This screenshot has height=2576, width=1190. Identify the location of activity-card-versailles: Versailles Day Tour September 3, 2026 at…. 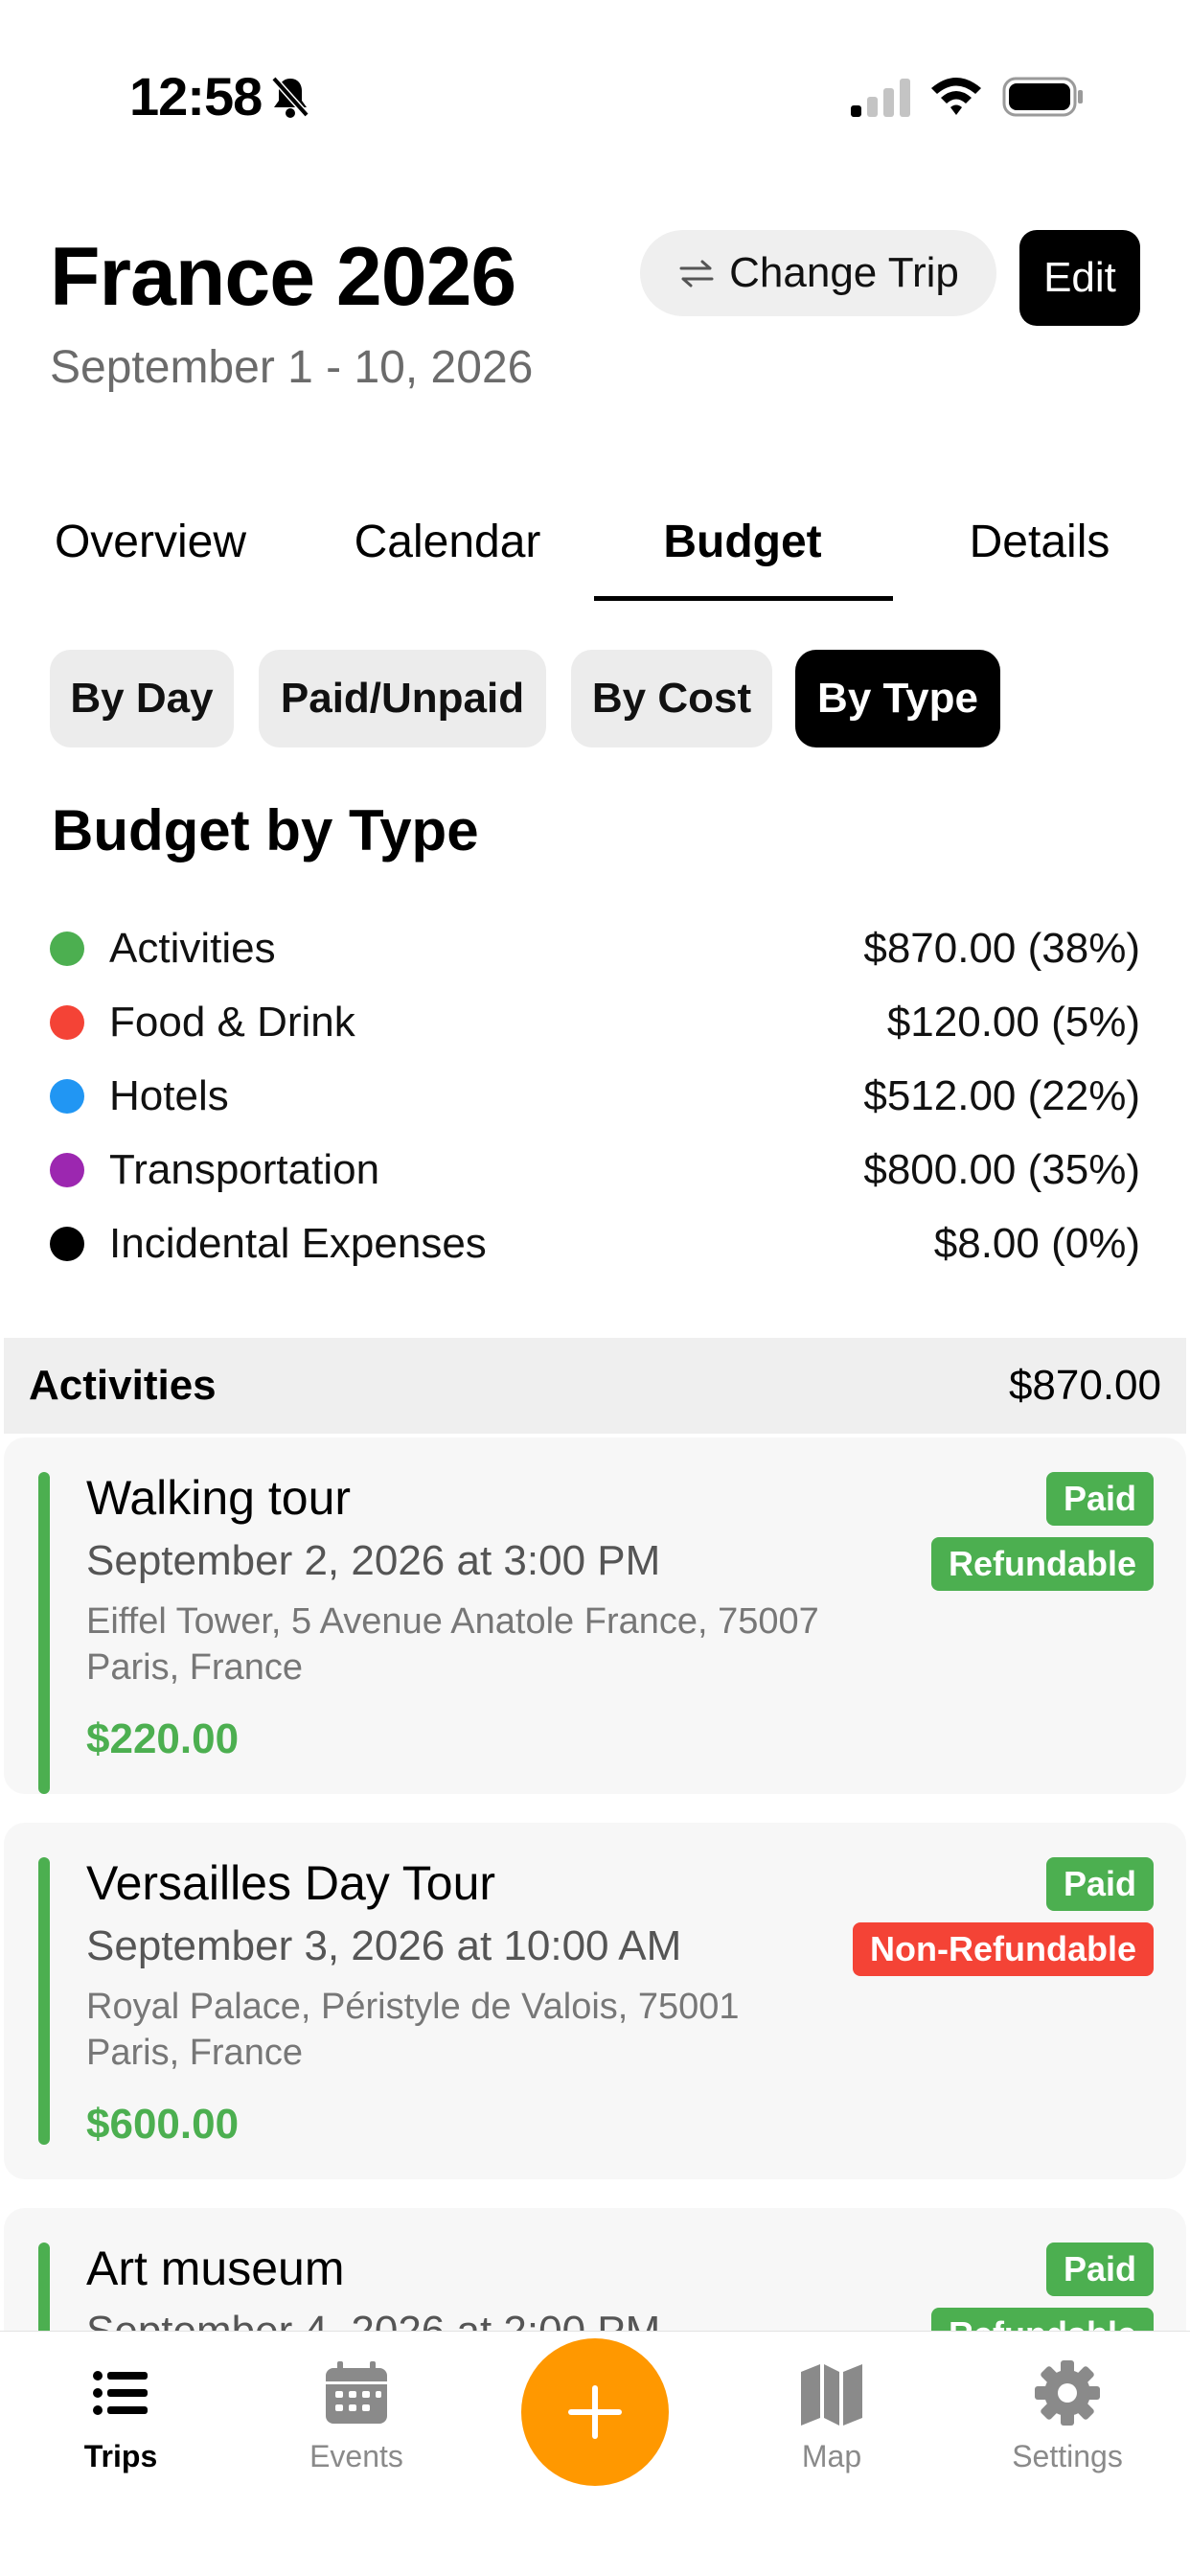
(595, 2001).